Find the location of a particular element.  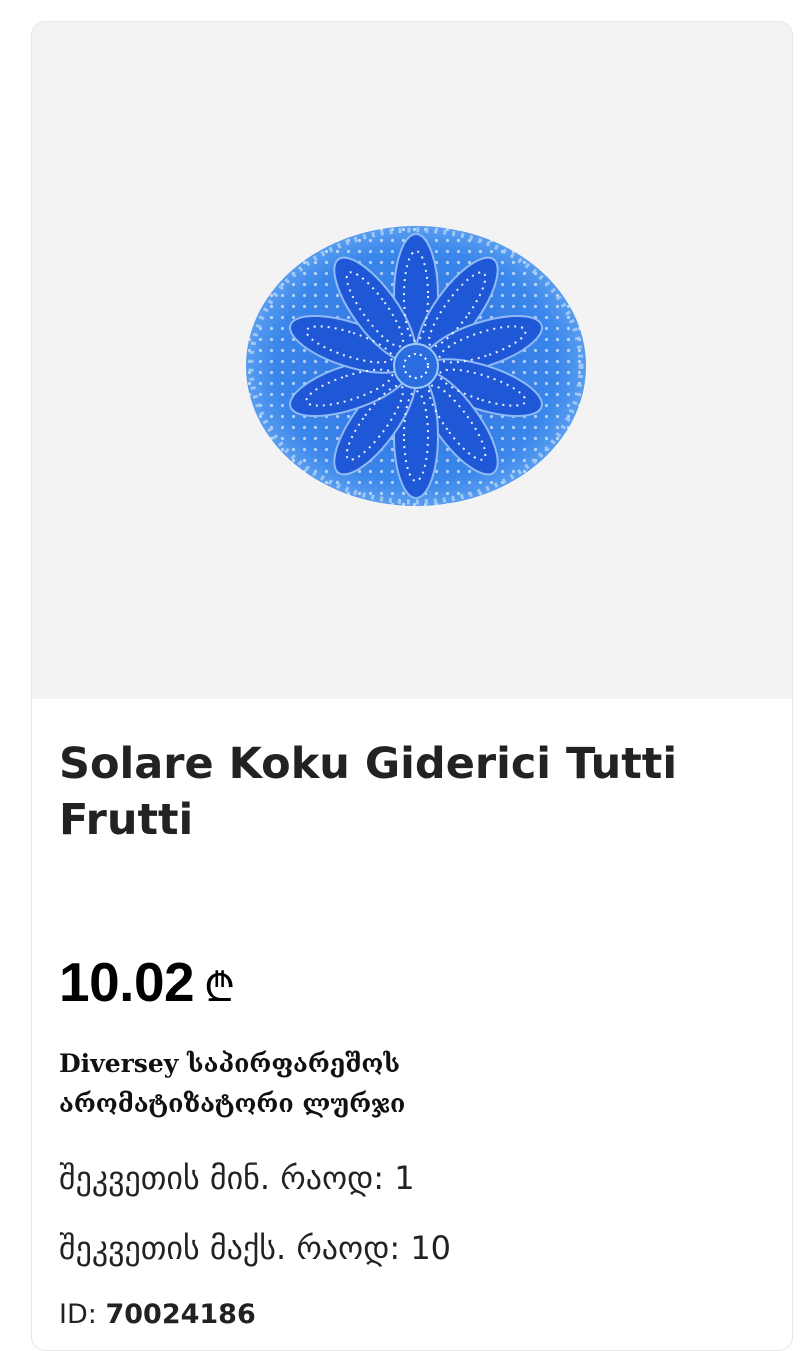

max-order-quantity: შეკვეთის მაქს. რაოდ: 10 is located at coordinates (255, 1248).